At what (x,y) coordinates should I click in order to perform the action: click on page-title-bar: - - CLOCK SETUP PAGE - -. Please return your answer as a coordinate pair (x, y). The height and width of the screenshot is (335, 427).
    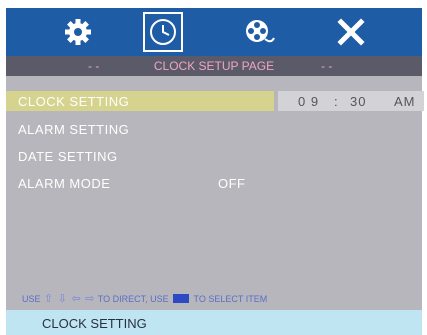
    Looking at the image, I should click on (214, 66).